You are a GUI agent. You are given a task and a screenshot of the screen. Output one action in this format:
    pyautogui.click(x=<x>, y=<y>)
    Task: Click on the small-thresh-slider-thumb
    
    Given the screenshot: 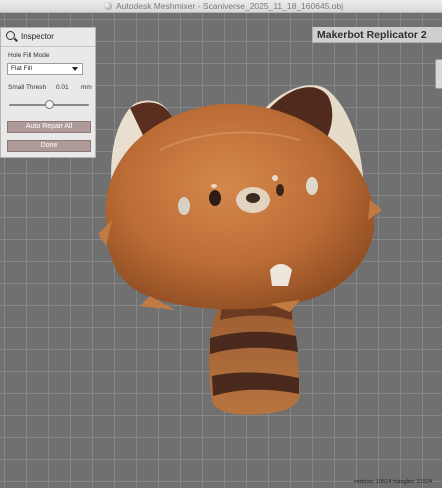 What is the action you would take?
    pyautogui.click(x=49, y=104)
    